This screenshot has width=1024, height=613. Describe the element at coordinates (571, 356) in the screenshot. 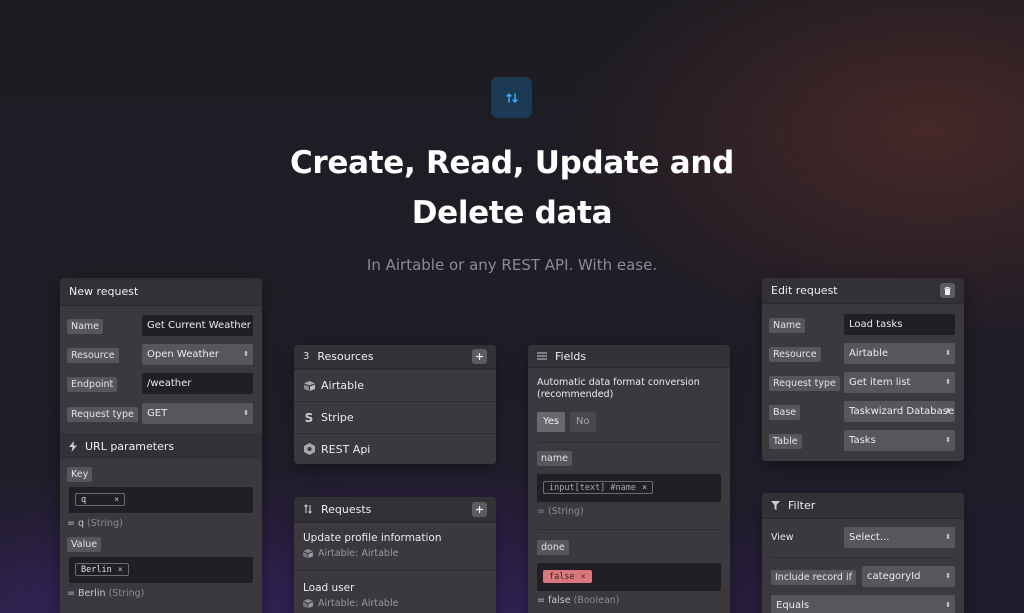

I see `fields-title: Fields` at that location.